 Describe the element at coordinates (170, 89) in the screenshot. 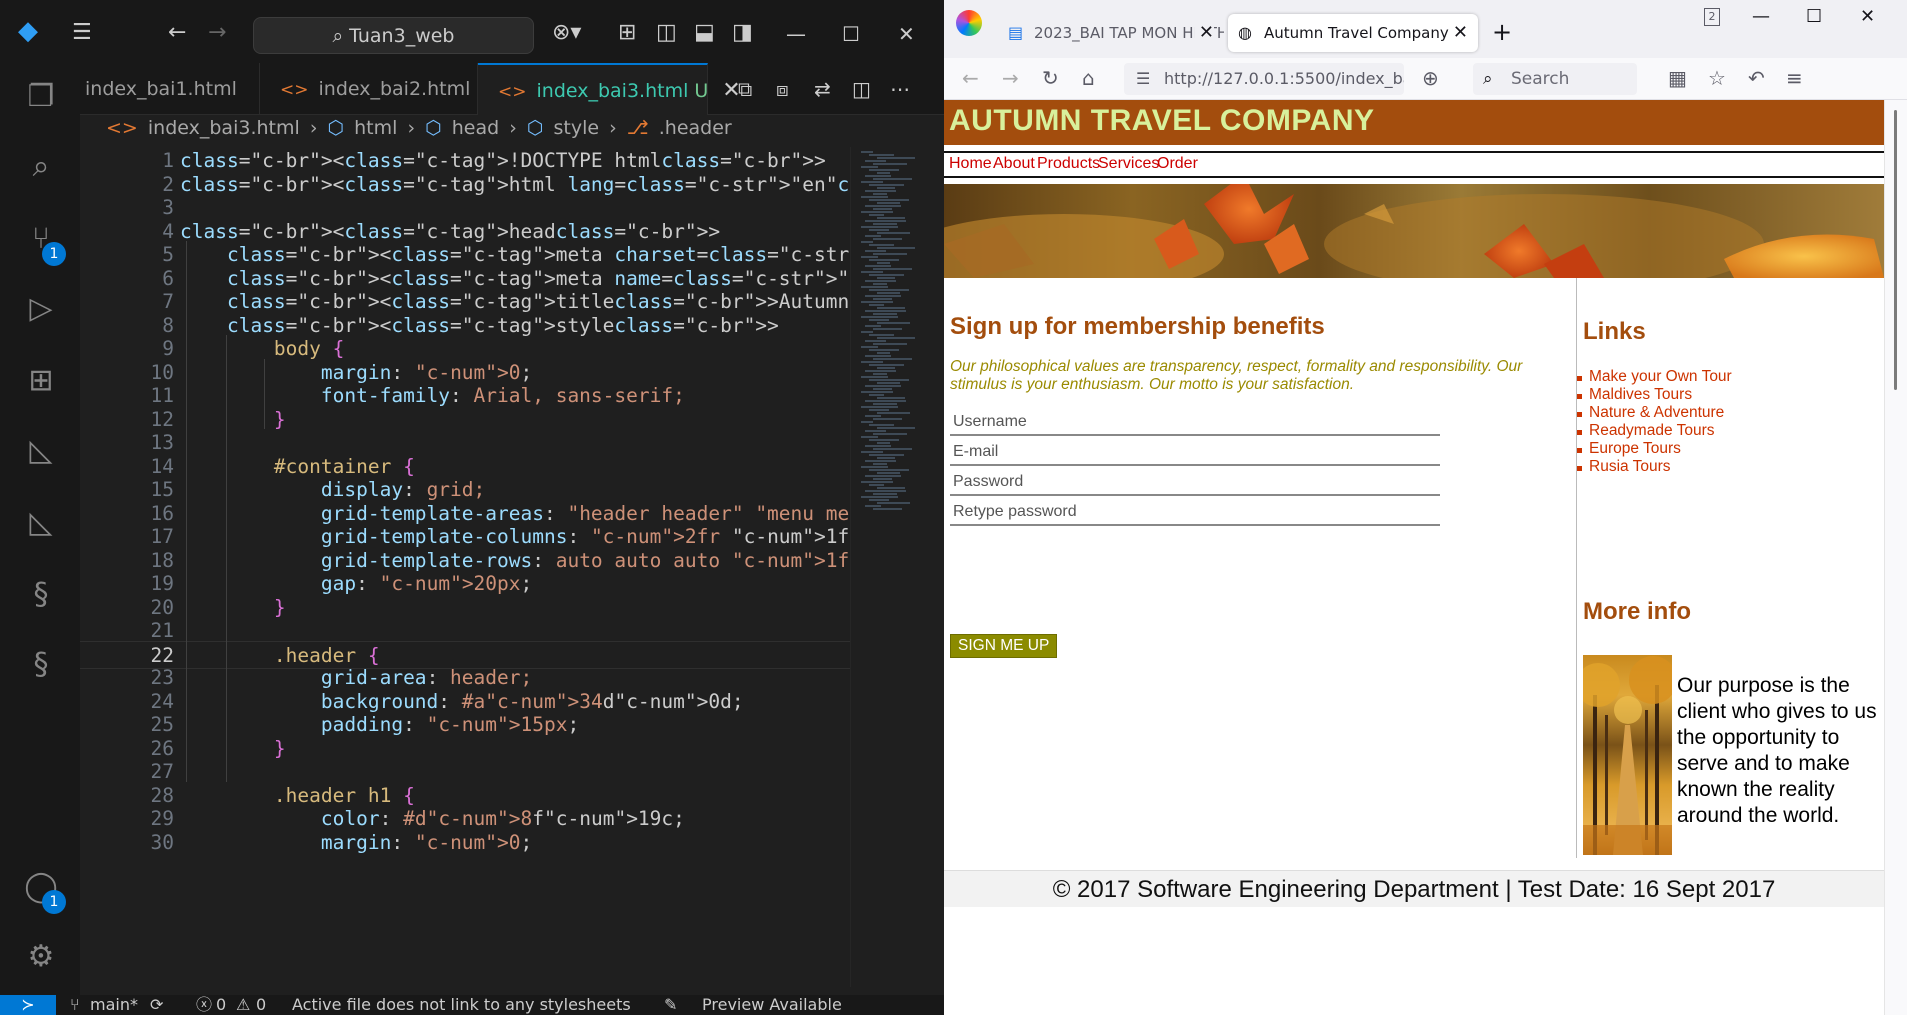

I see `tab-index-bai1: index_bai1.html` at that location.